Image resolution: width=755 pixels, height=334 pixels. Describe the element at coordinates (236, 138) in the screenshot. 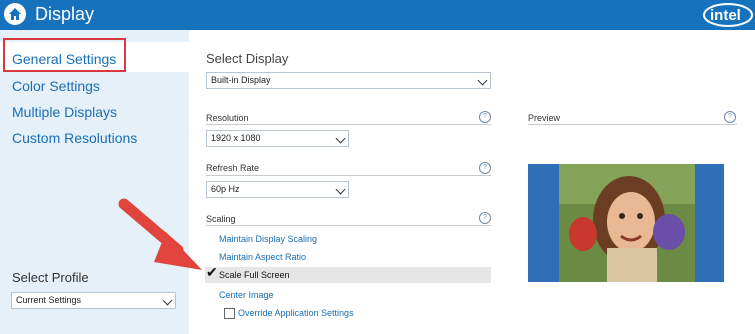

I see `resolution-select-value: 1920 x 1080` at that location.